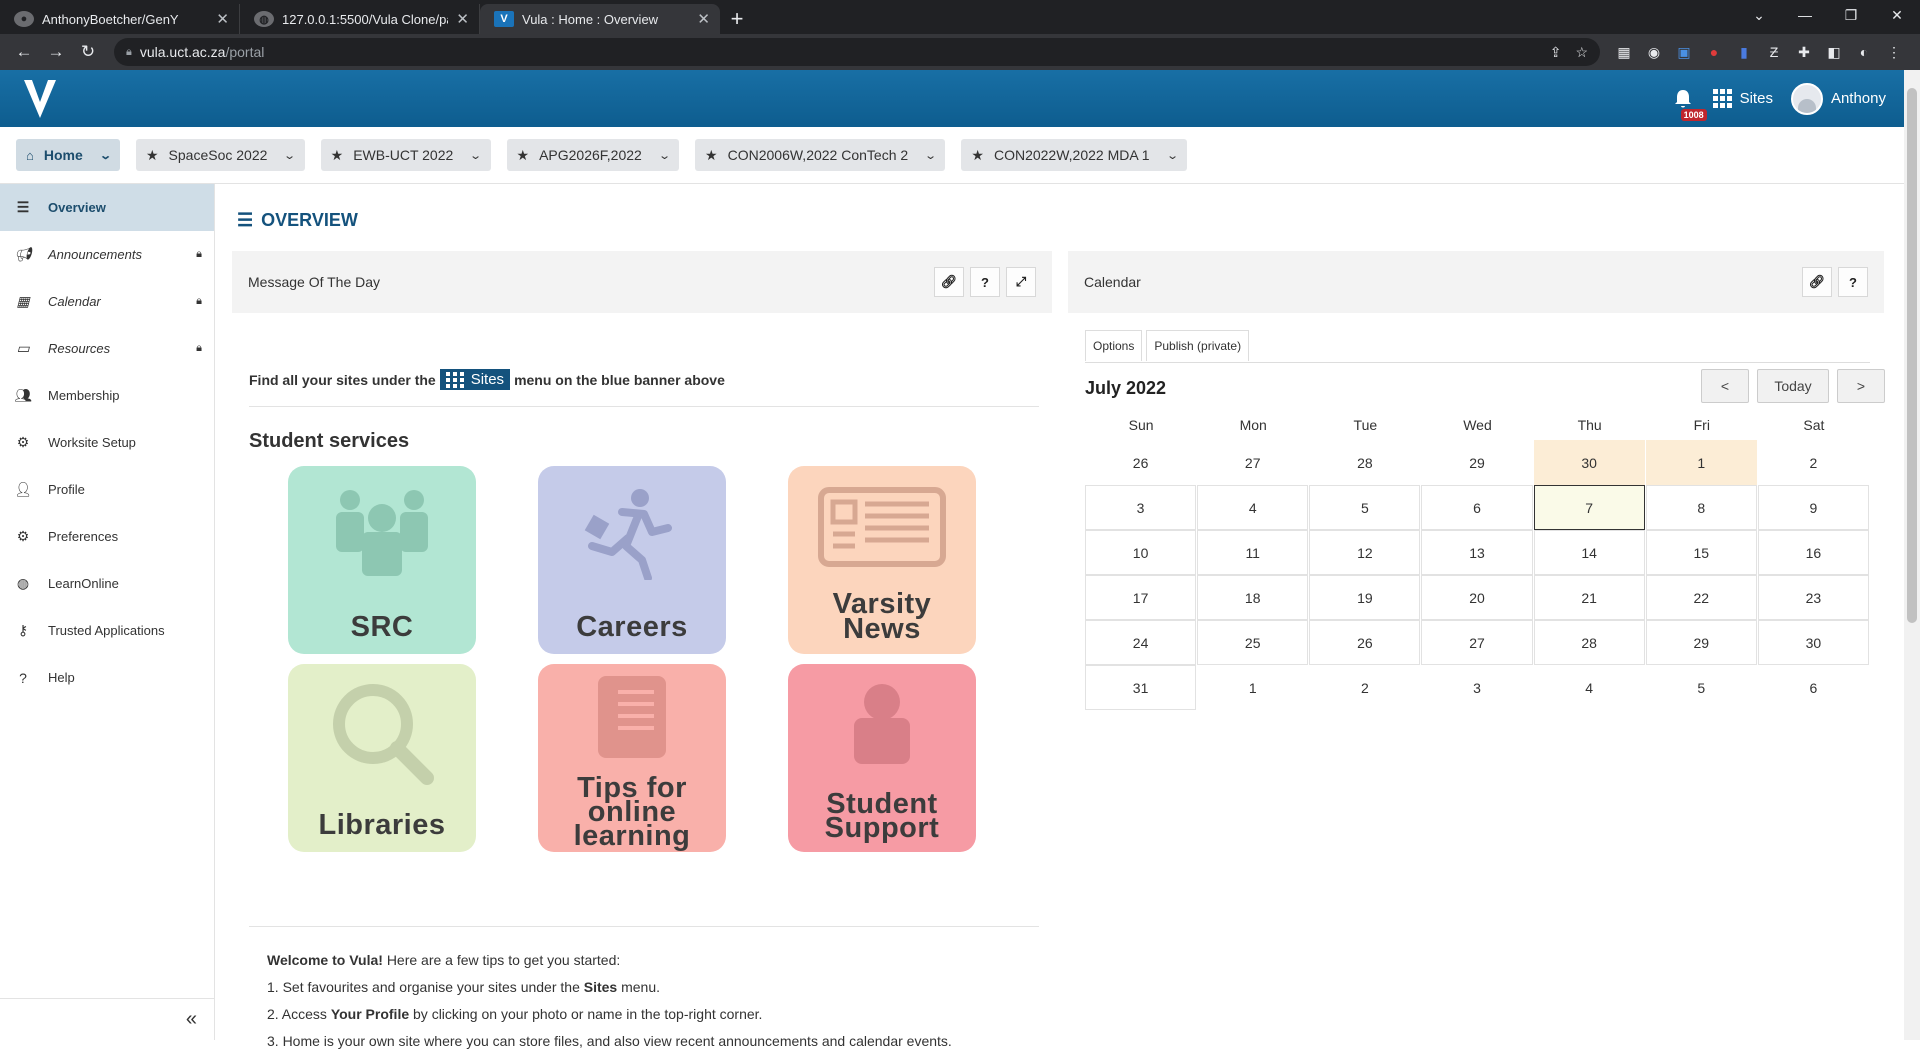 This screenshot has width=1920, height=1055. Describe the element at coordinates (1813, 462) in the screenshot. I see `calendar-day: 2` at that location.